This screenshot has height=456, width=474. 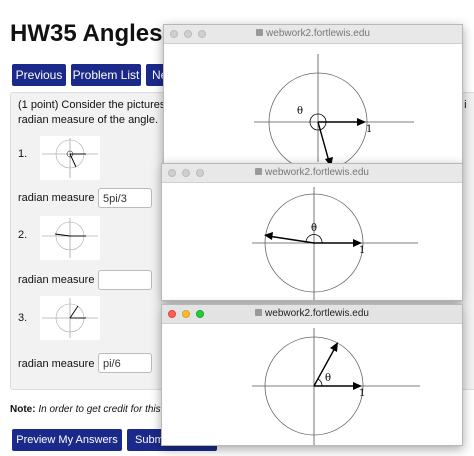 What do you see at coordinates (23, 318) in the screenshot?
I see `item-number-3: 3.` at bounding box center [23, 318].